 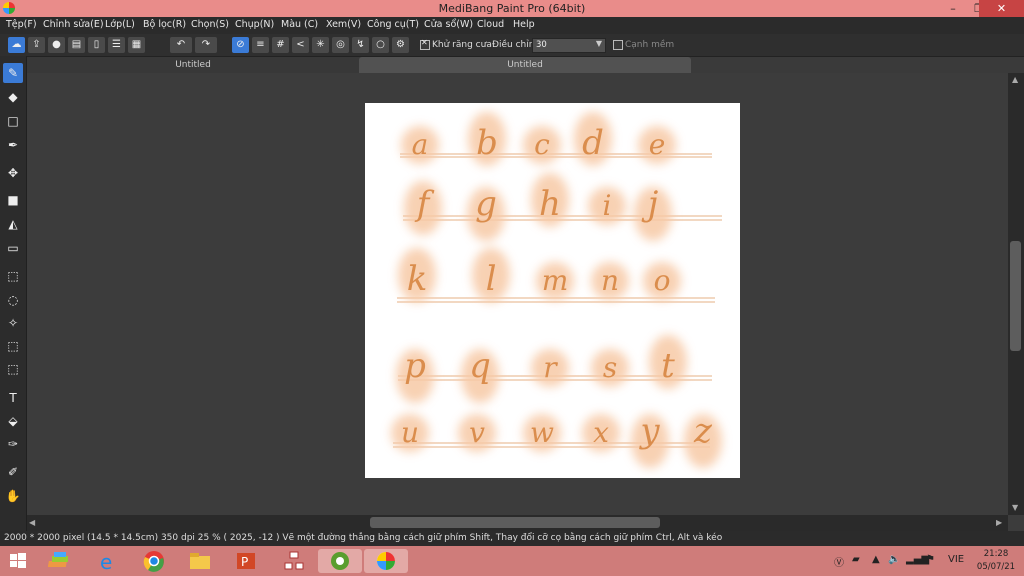 I want to click on perspective-snap-button: <, so click(x=300, y=45).